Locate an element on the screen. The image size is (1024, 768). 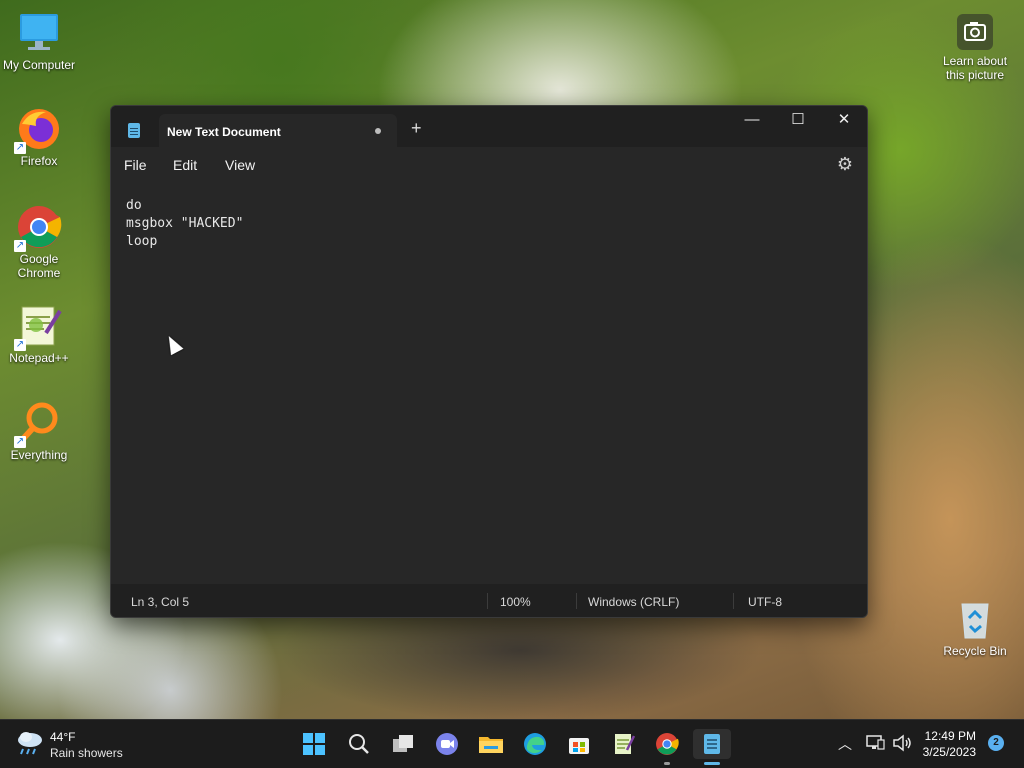
task-view-button is located at coordinates (403, 744).